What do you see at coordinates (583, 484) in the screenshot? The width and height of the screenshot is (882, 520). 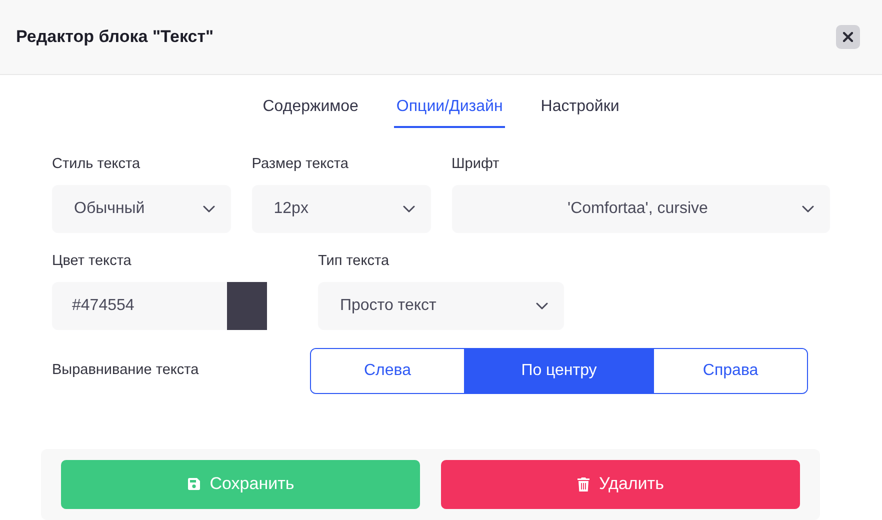 I see `trash-icon` at bounding box center [583, 484].